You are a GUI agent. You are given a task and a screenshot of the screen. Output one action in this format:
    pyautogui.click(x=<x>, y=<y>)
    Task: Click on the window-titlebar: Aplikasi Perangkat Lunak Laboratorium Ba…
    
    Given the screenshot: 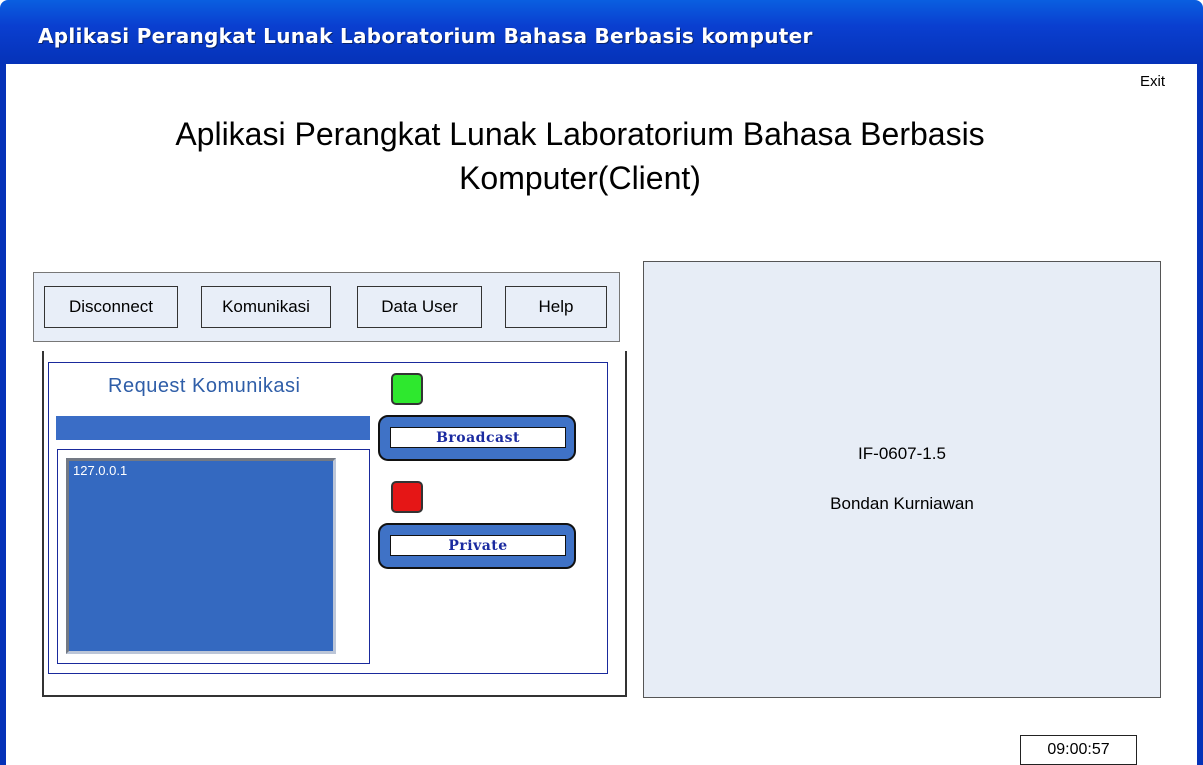 What is the action you would take?
    pyautogui.click(x=601, y=32)
    